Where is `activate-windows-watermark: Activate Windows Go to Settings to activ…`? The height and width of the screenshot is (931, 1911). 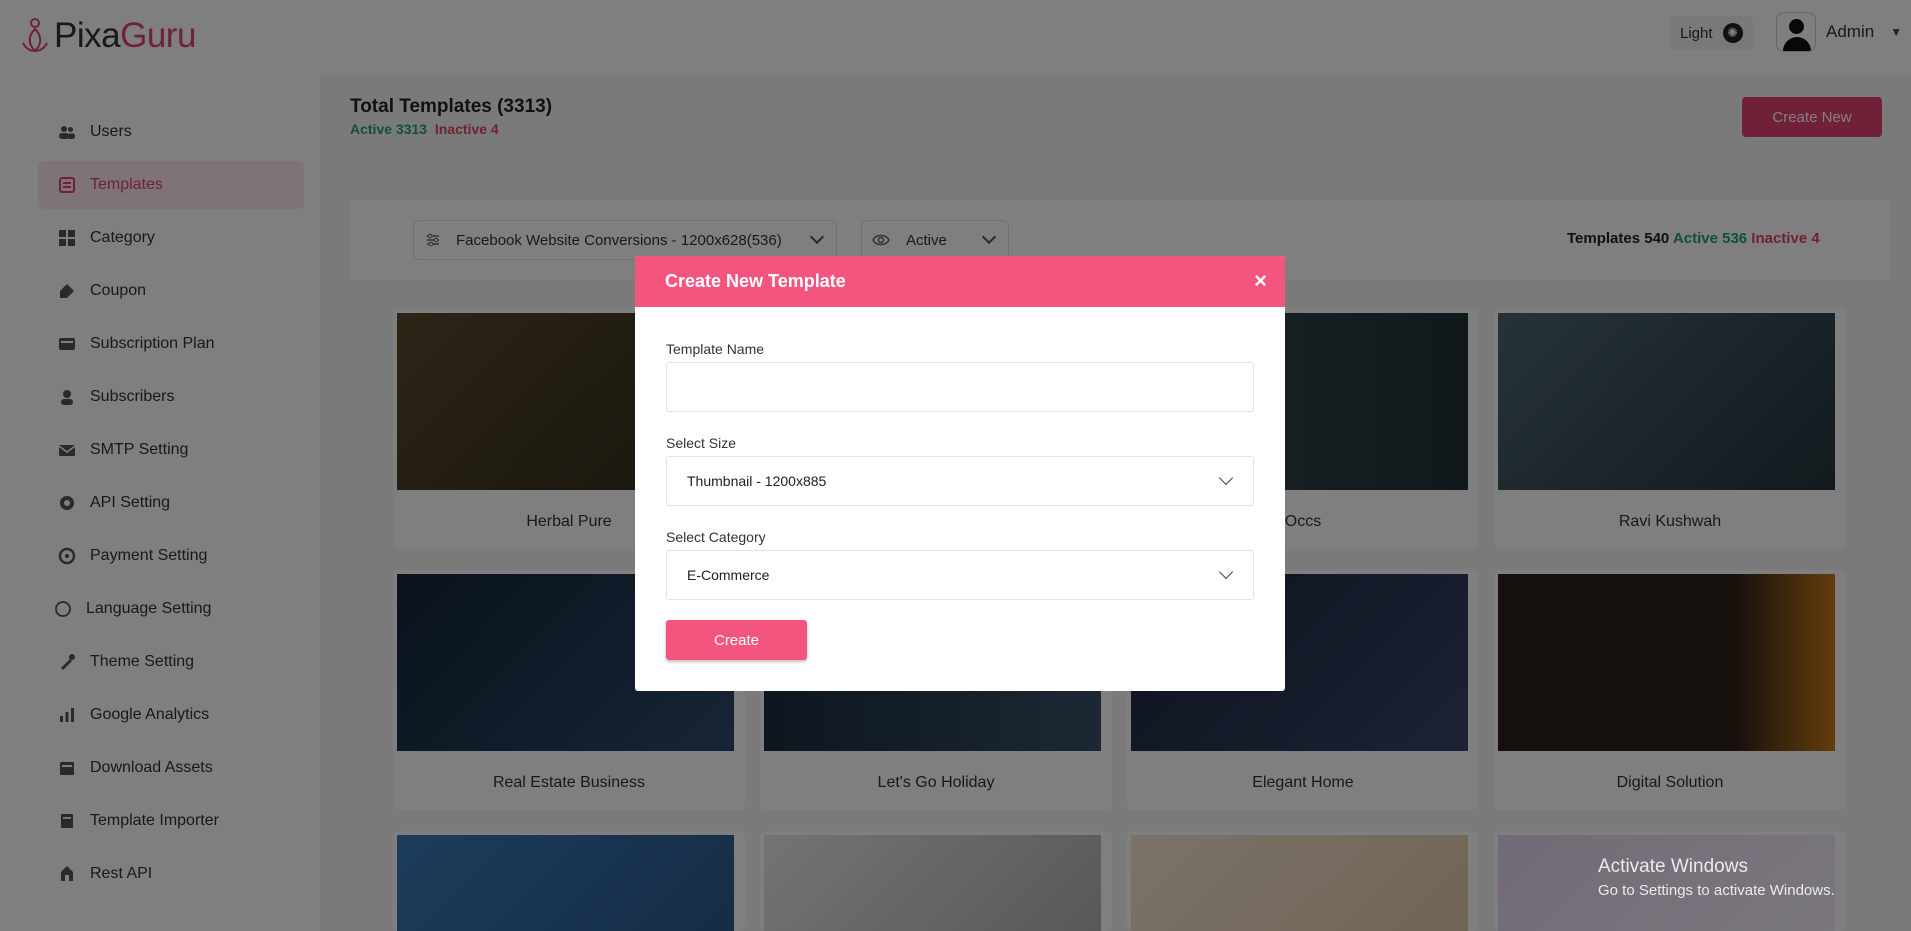 activate-windows-watermark: Activate Windows Go to Settings to activ… is located at coordinates (1716, 877).